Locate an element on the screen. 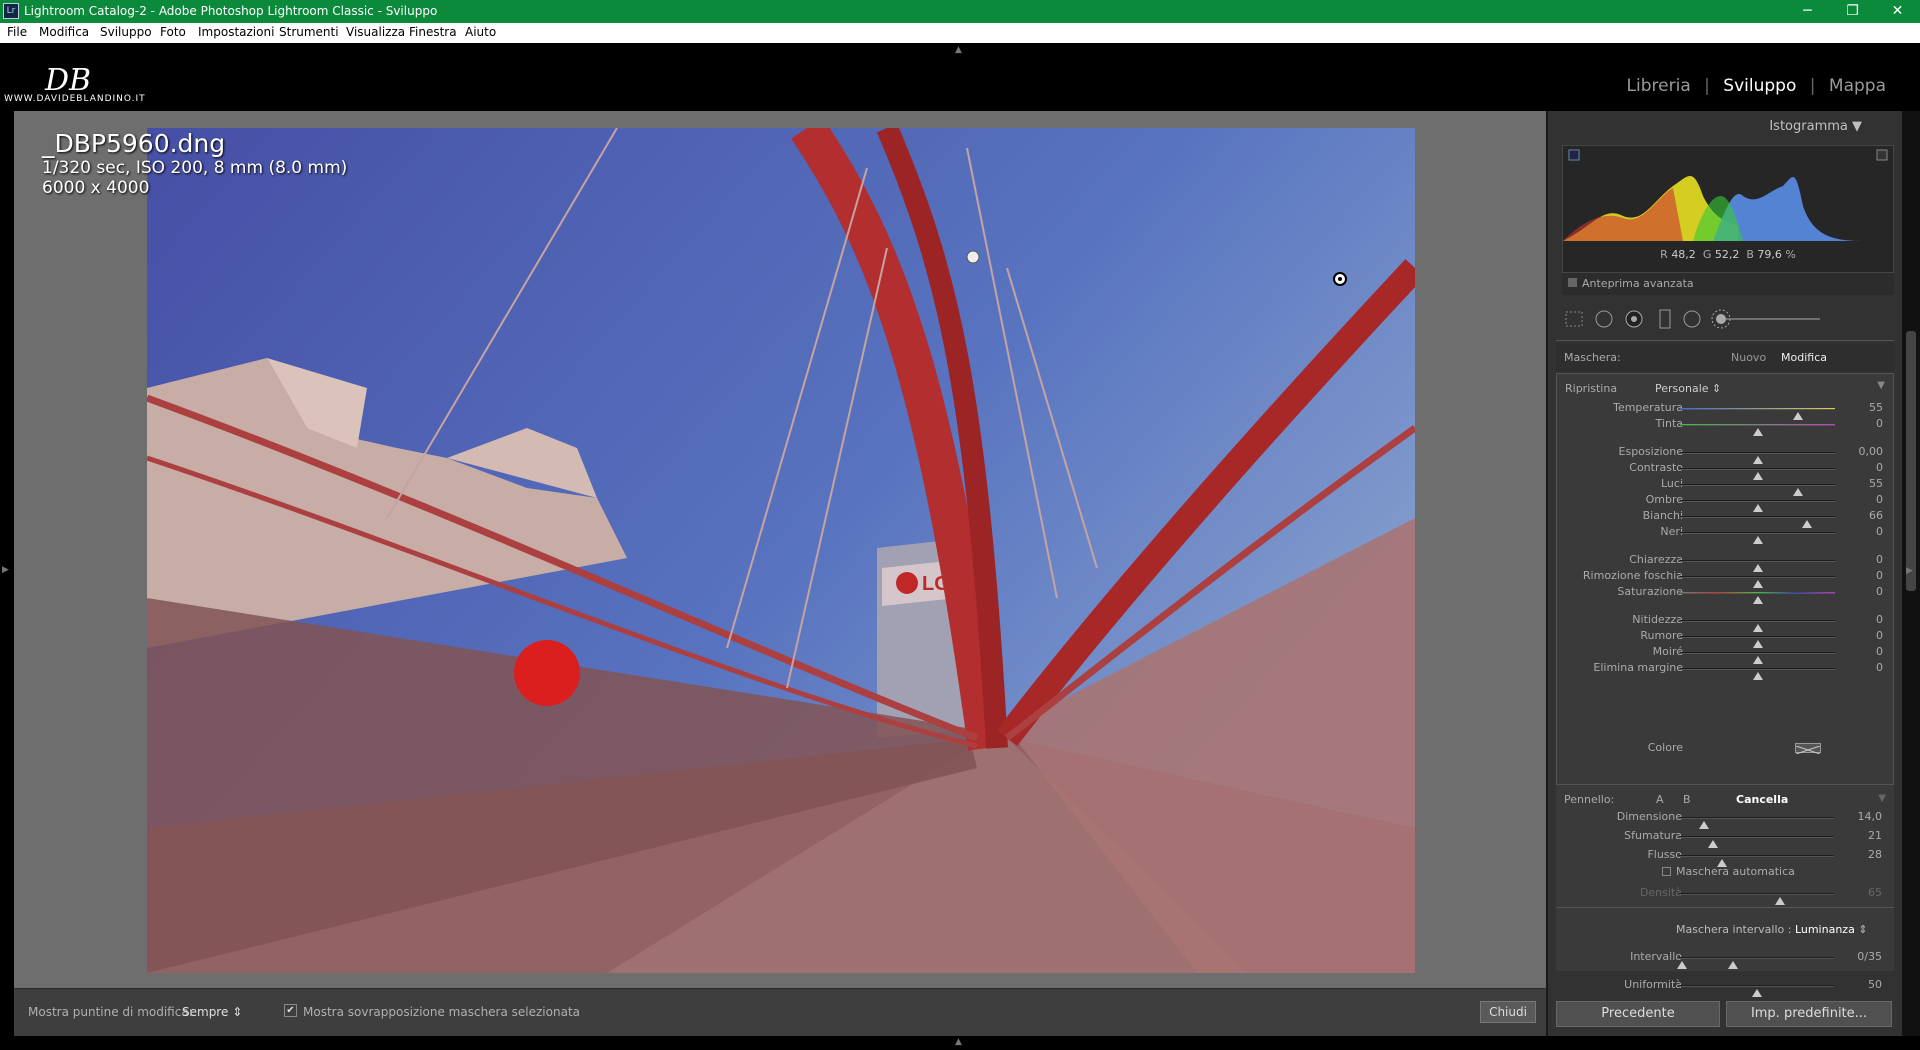 Image resolution: width=1920 pixels, height=1050 pixels. slider-value: 66 is located at coordinates (1876, 515).